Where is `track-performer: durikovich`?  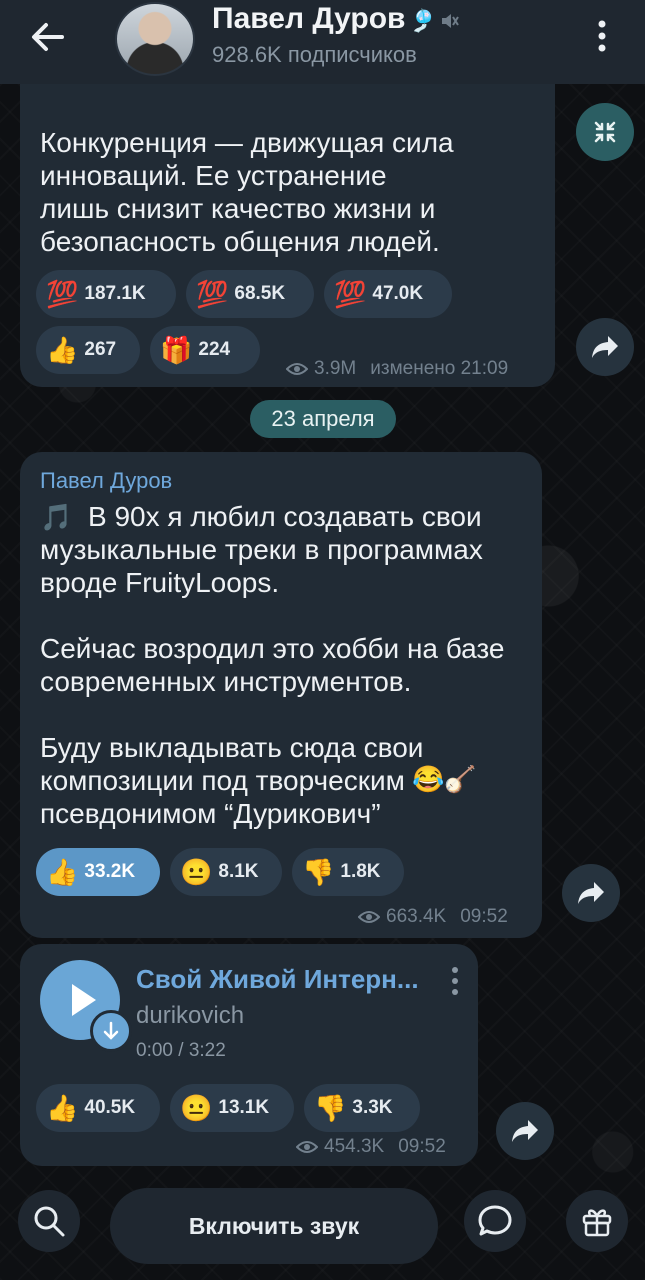 track-performer: durikovich is located at coordinates (190, 1015).